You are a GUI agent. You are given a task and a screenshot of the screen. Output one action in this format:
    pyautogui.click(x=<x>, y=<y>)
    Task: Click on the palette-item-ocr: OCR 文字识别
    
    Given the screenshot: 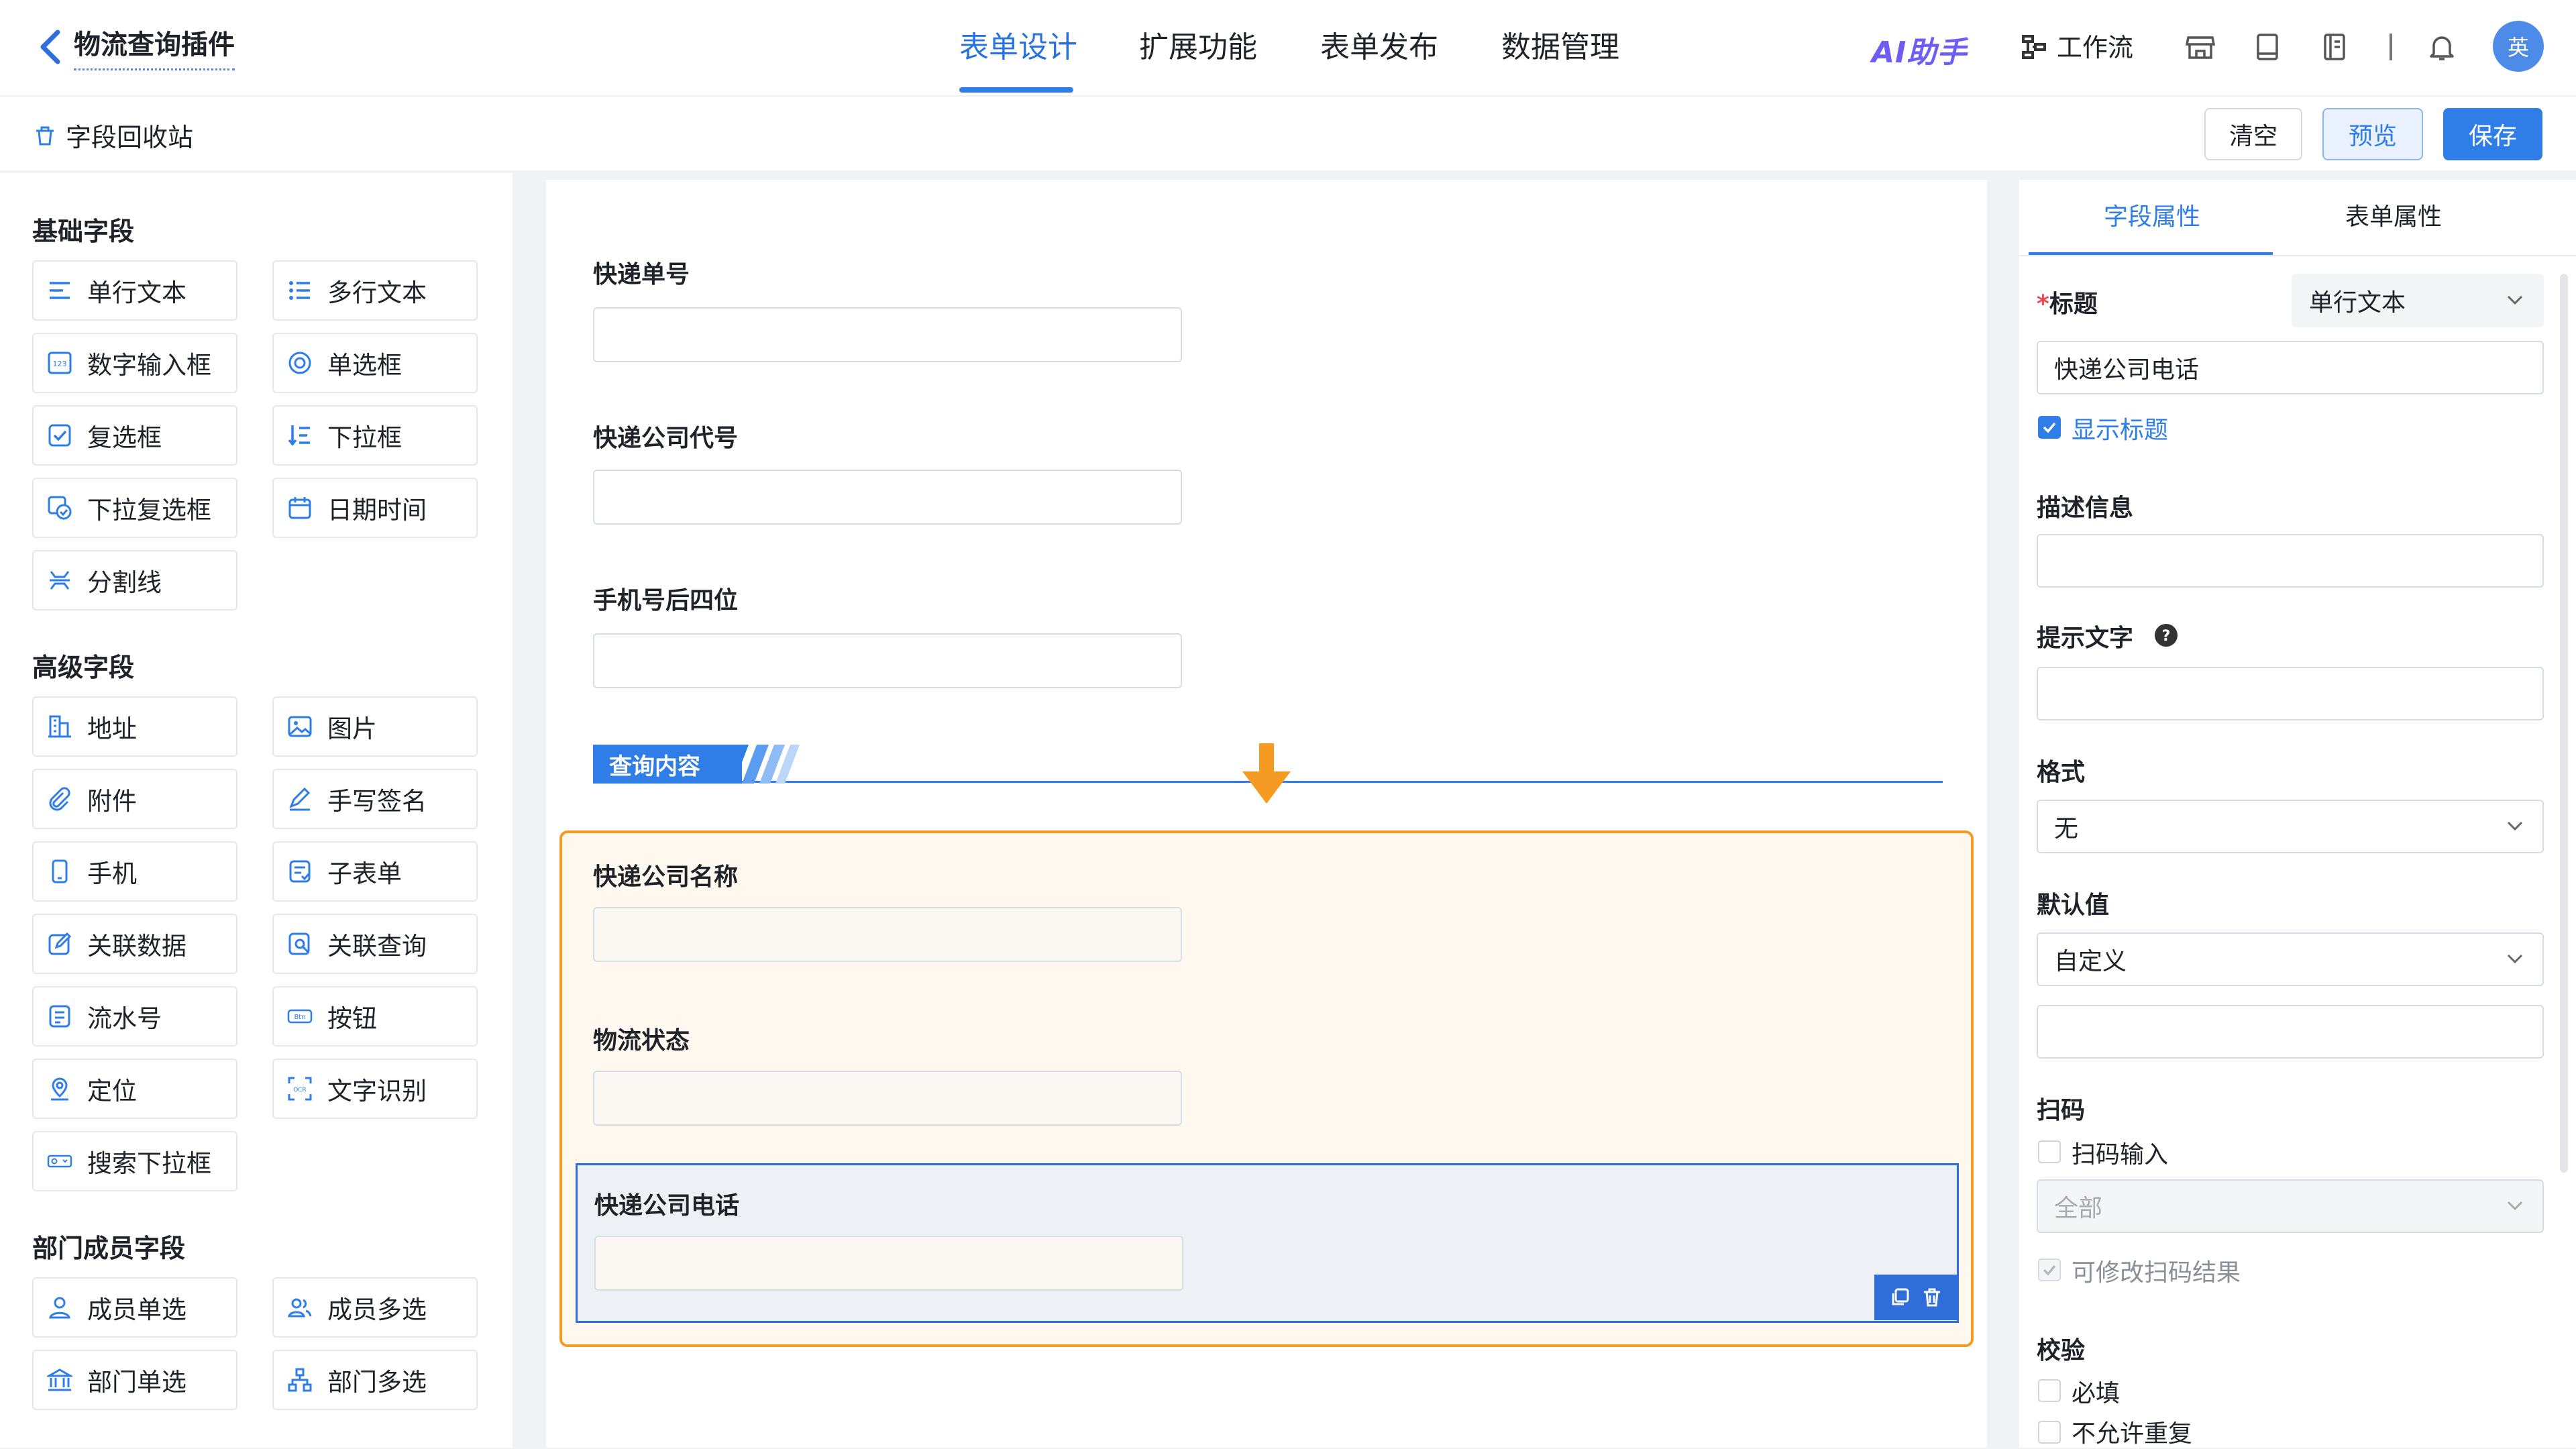 What is the action you would take?
    pyautogui.click(x=375, y=1089)
    